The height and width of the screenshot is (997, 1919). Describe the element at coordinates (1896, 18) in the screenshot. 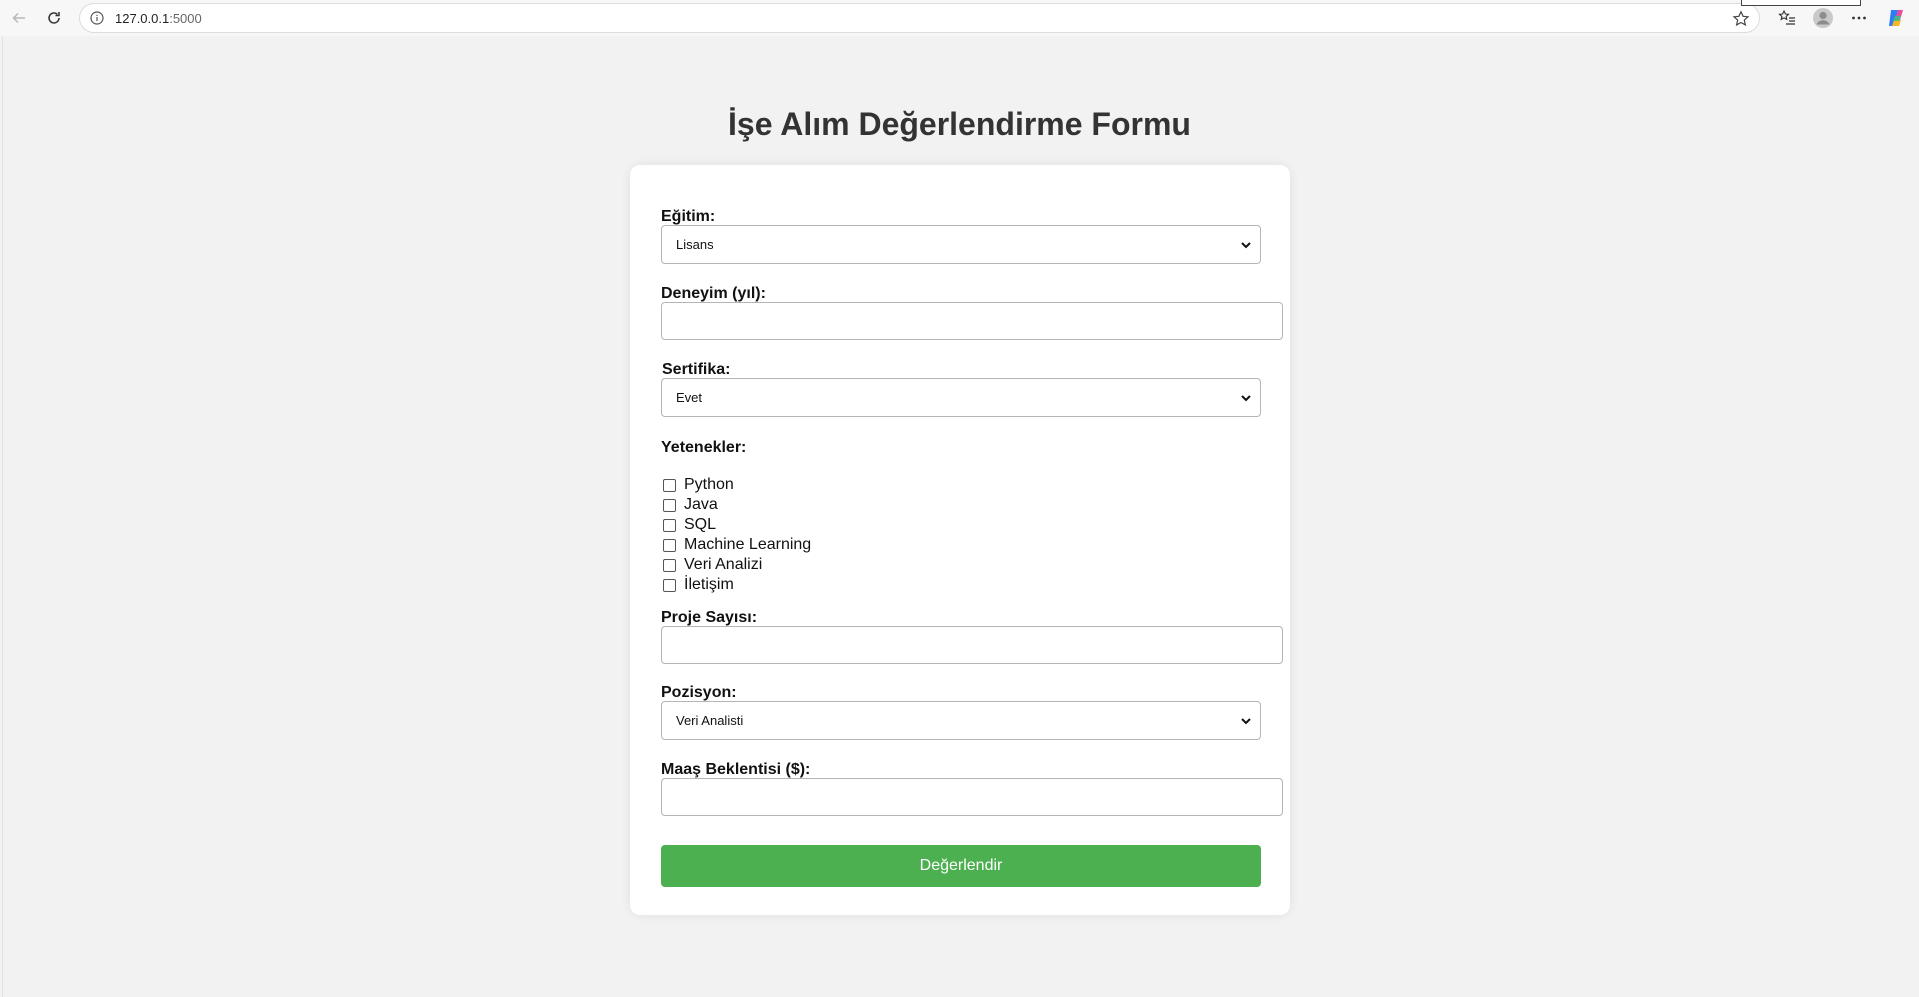

I see `copilot-icon` at that location.